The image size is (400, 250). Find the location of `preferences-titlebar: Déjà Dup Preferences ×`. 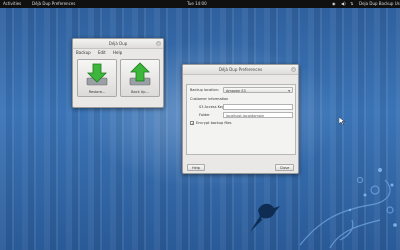

preferences-titlebar: Déjà Dup Preferences × is located at coordinates (240, 70).